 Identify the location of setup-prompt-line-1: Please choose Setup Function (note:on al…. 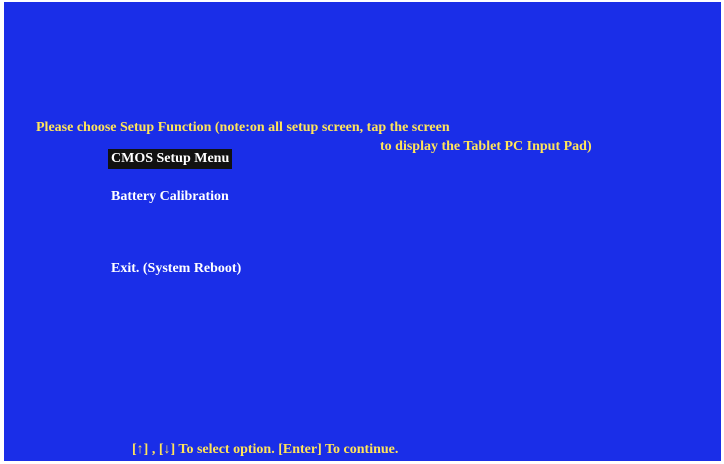
(243, 127).